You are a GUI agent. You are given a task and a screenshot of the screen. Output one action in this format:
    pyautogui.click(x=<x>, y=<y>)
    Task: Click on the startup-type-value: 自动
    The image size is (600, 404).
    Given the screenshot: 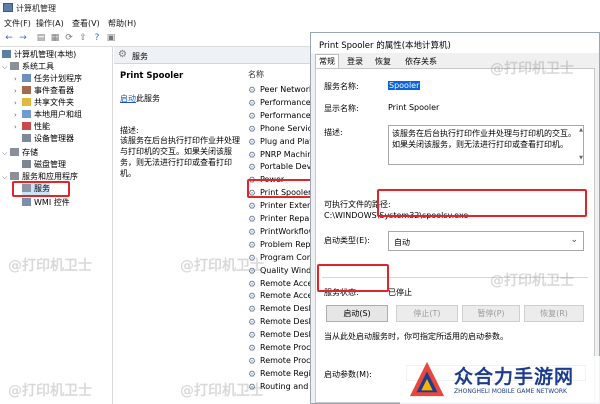 What is the action you would take?
    pyautogui.click(x=402, y=242)
    